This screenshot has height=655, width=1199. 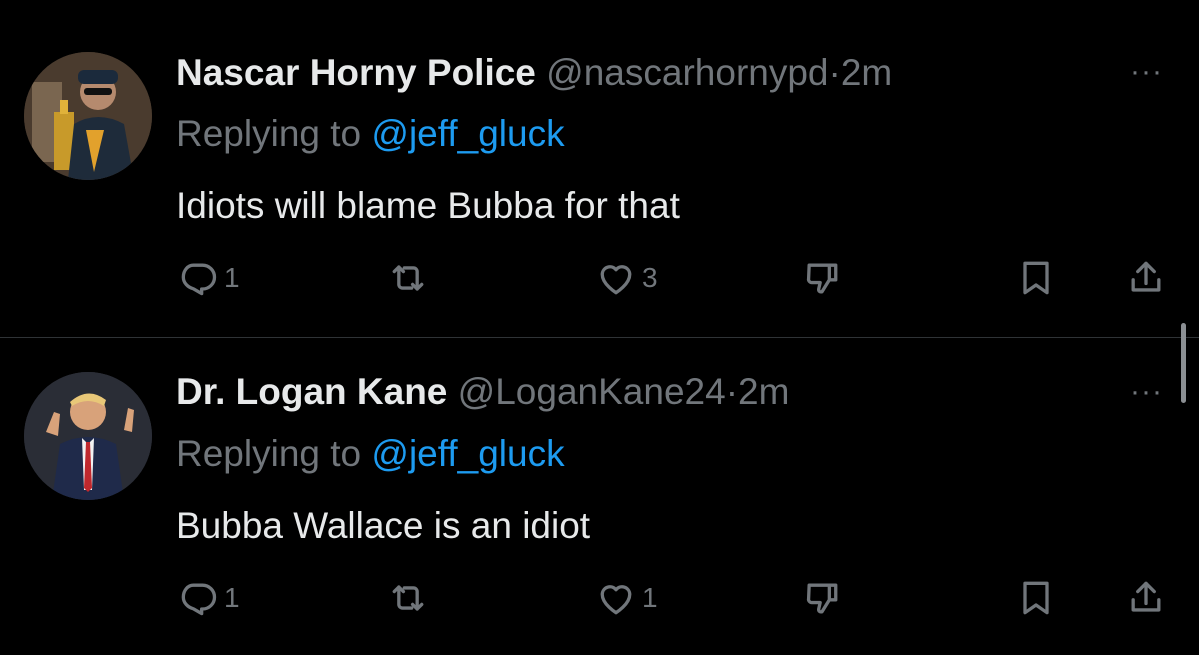 I want to click on user-handle: @nascarhornypd, so click(x=687, y=72).